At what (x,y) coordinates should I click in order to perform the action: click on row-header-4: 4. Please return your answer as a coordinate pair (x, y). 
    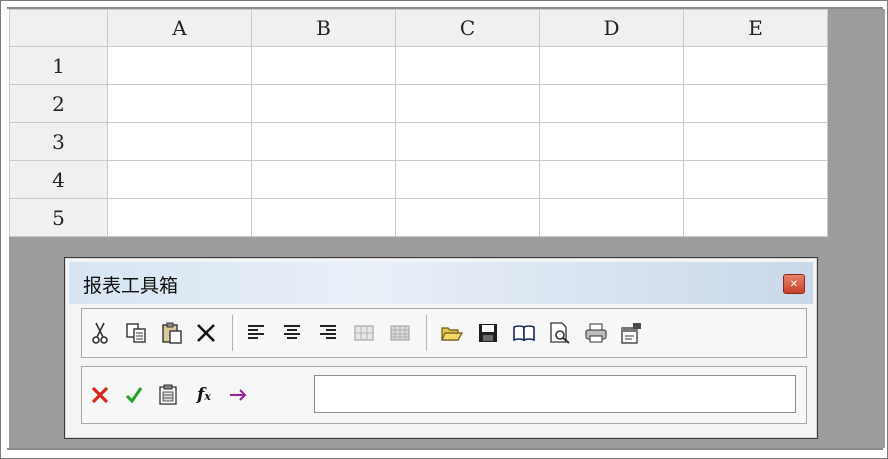
    Looking at the image, I should click on (58, 179).